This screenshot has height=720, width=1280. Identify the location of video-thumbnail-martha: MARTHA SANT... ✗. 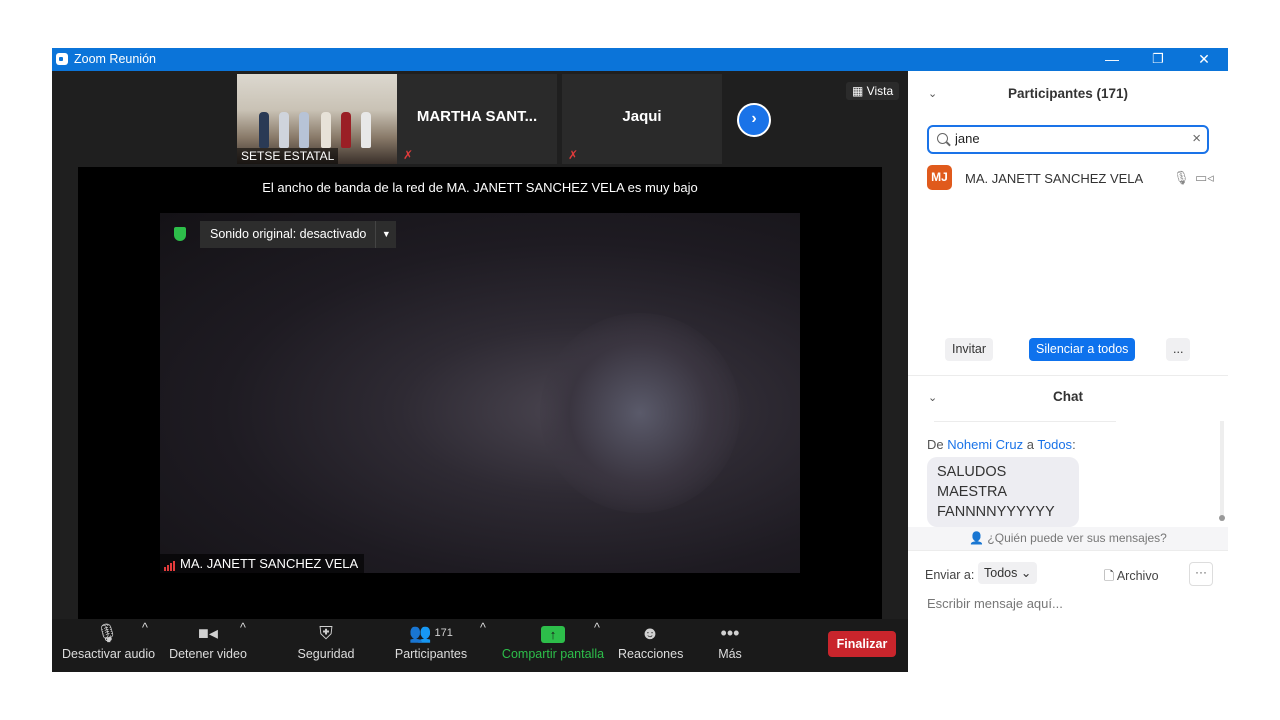
(477, 119).